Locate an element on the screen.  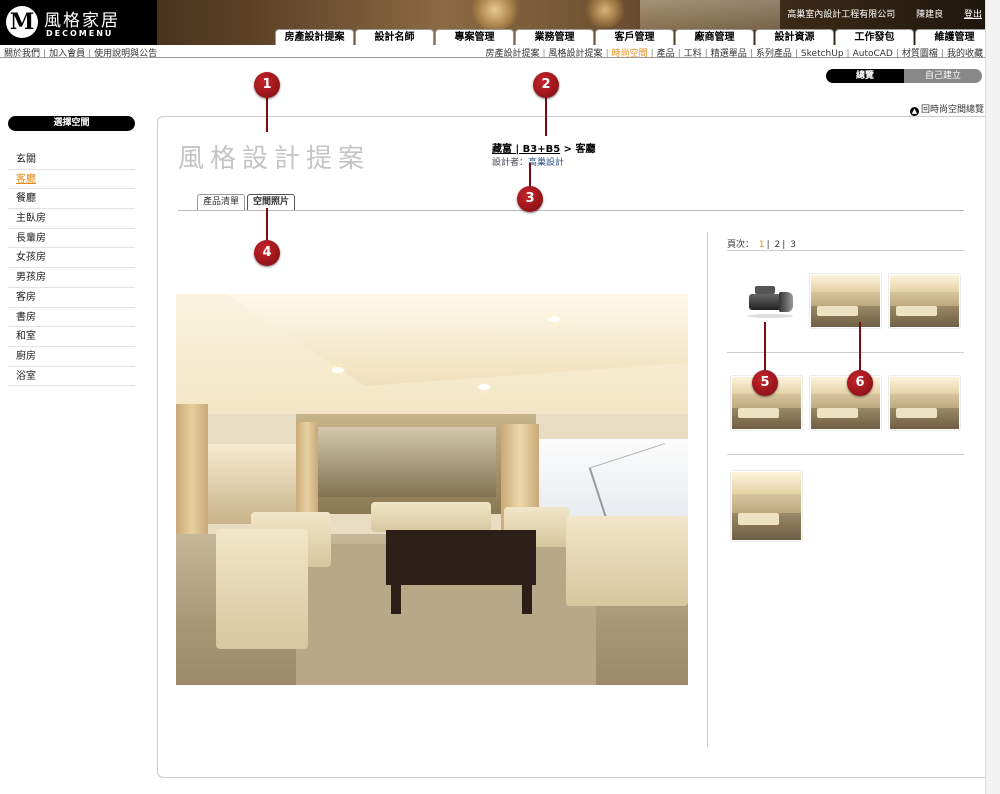
logo-mark: M is located at coordinates (22, 22).